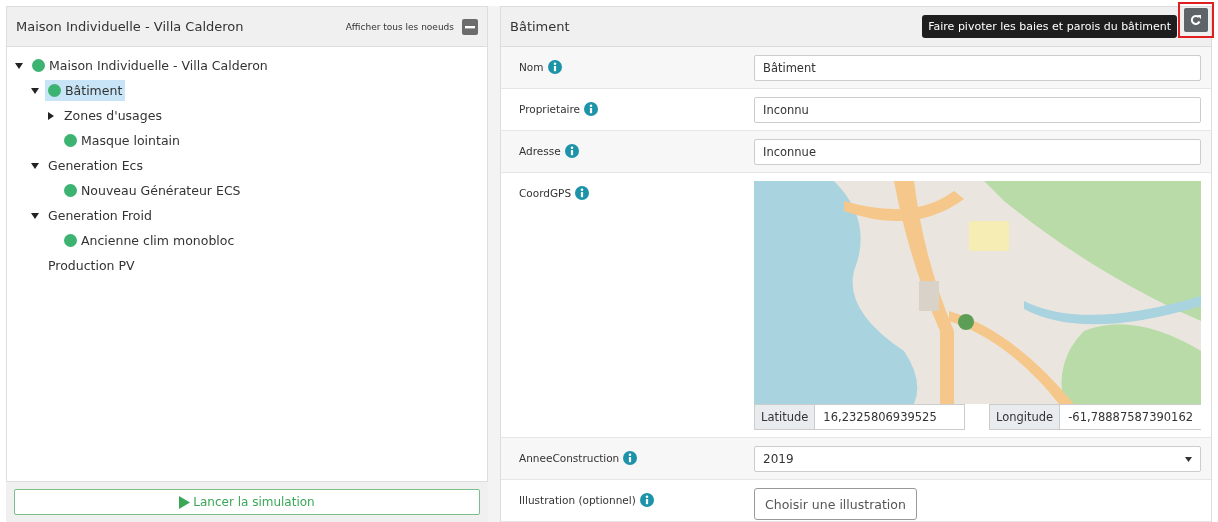 The image size is (1218, 522). I want to click on field-label: AnneeConstruction, so click(569, 458).